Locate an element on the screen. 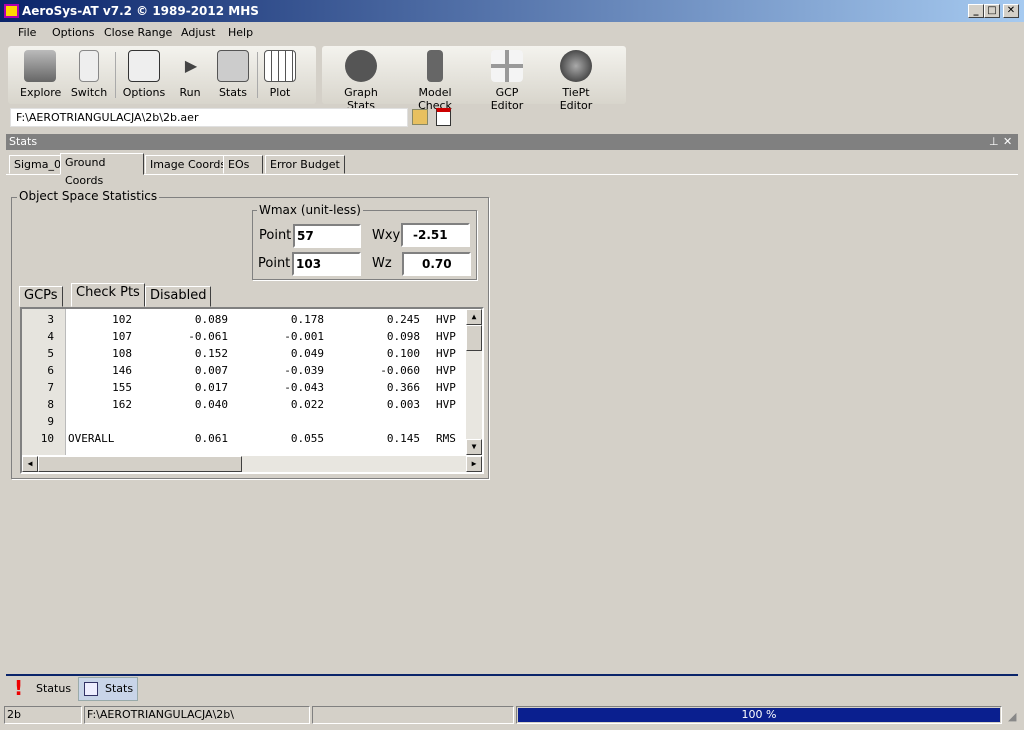 Image resolution: width=1024 pixels, height=730 pixels. dz-value: -0.060 is located at coordinates (400, 370).